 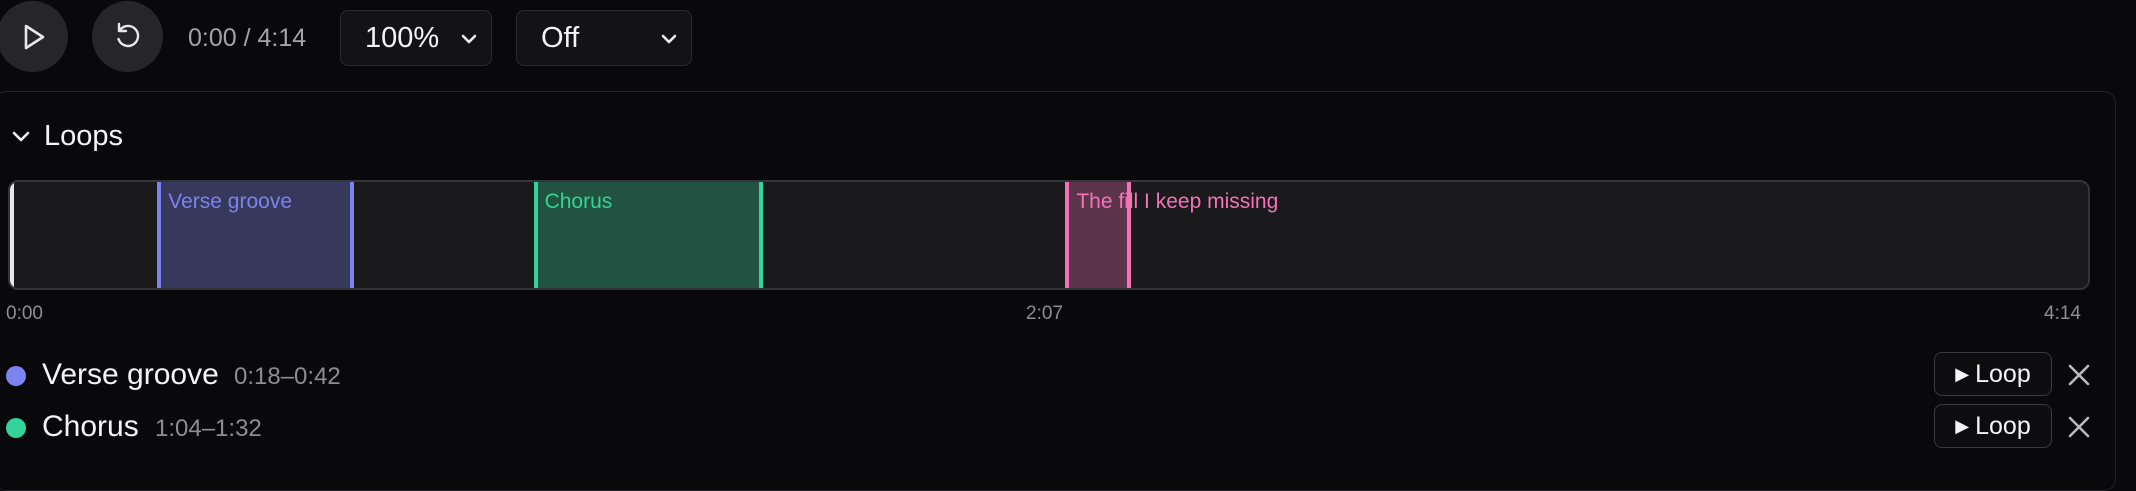 I want to click on timeline-region-label: The fill I keep missing, so click(x=1177, y=201).